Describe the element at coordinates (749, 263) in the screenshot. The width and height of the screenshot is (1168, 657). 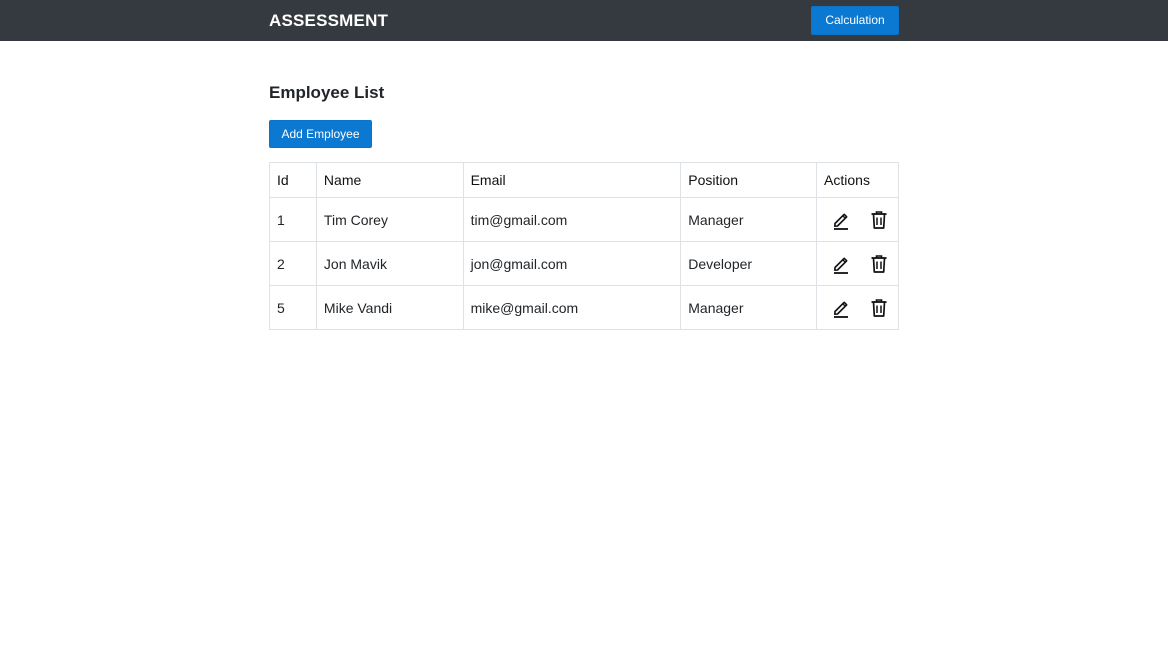
I see `cell-position: Developer` at that location.